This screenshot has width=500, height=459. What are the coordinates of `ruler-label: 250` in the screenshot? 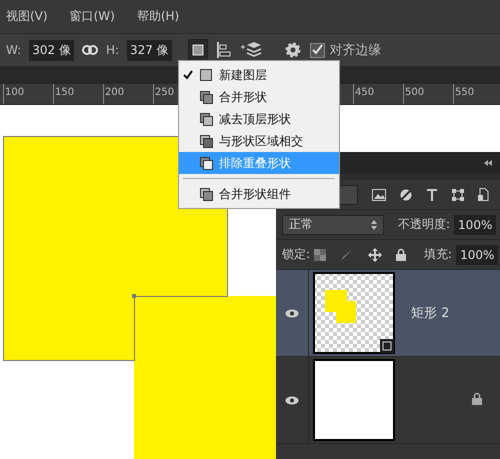 It's located at (165, 92).